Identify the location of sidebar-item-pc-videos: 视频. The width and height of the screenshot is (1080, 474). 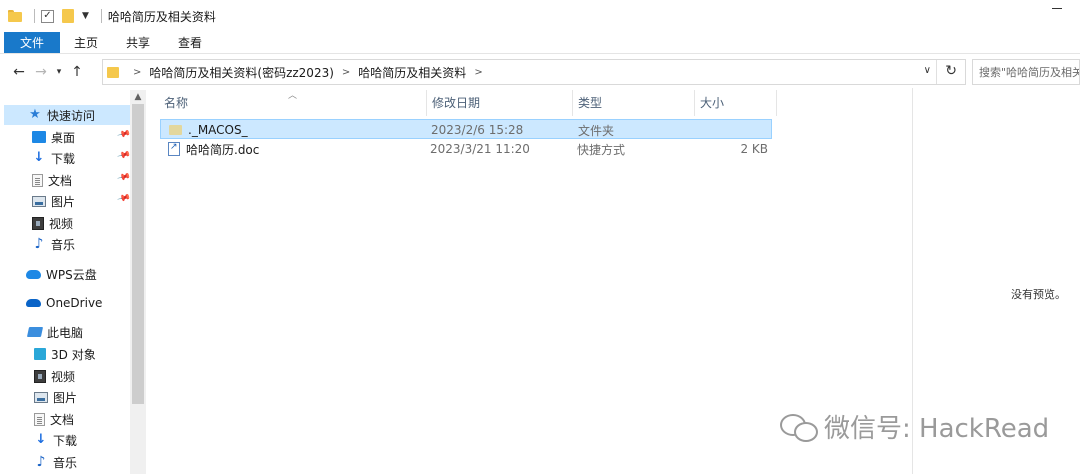
(54, 376).